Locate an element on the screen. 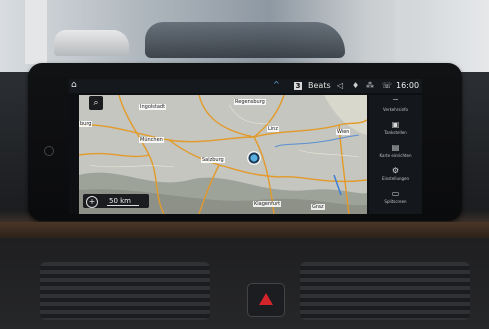 The height and width of the screenshot is (329, 489). hazard-icon is located at coordinates (266, 299).